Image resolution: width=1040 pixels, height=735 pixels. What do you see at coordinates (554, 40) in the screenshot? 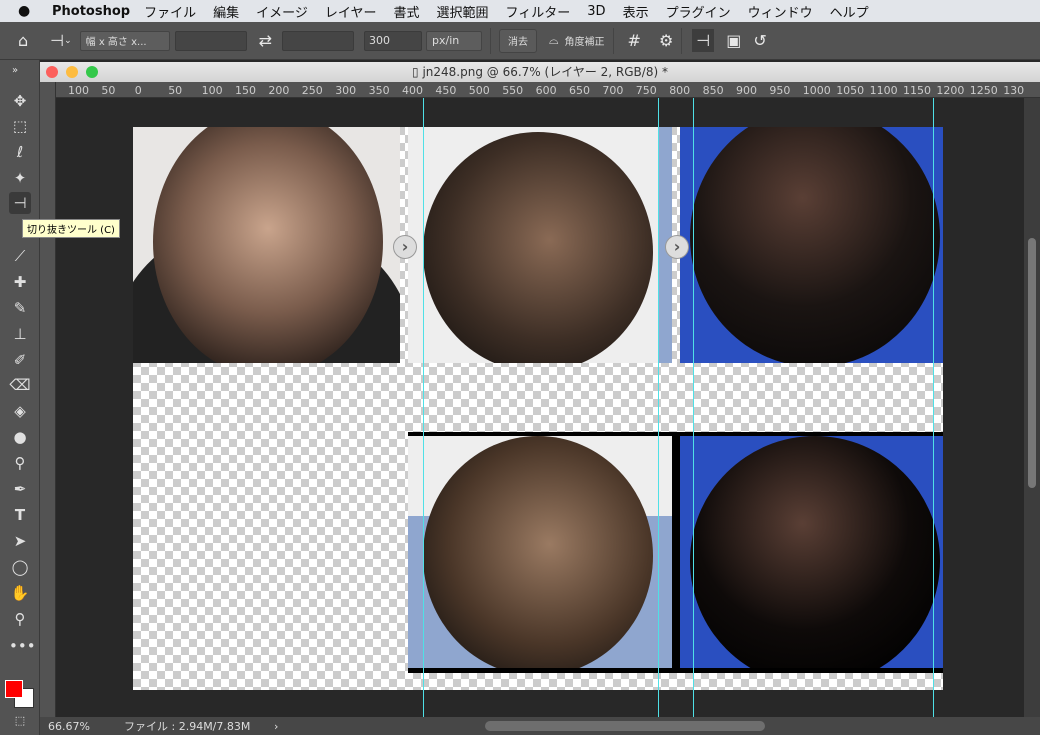
I see `straighten-icon: ⌓` at bounding box center [554, 40].